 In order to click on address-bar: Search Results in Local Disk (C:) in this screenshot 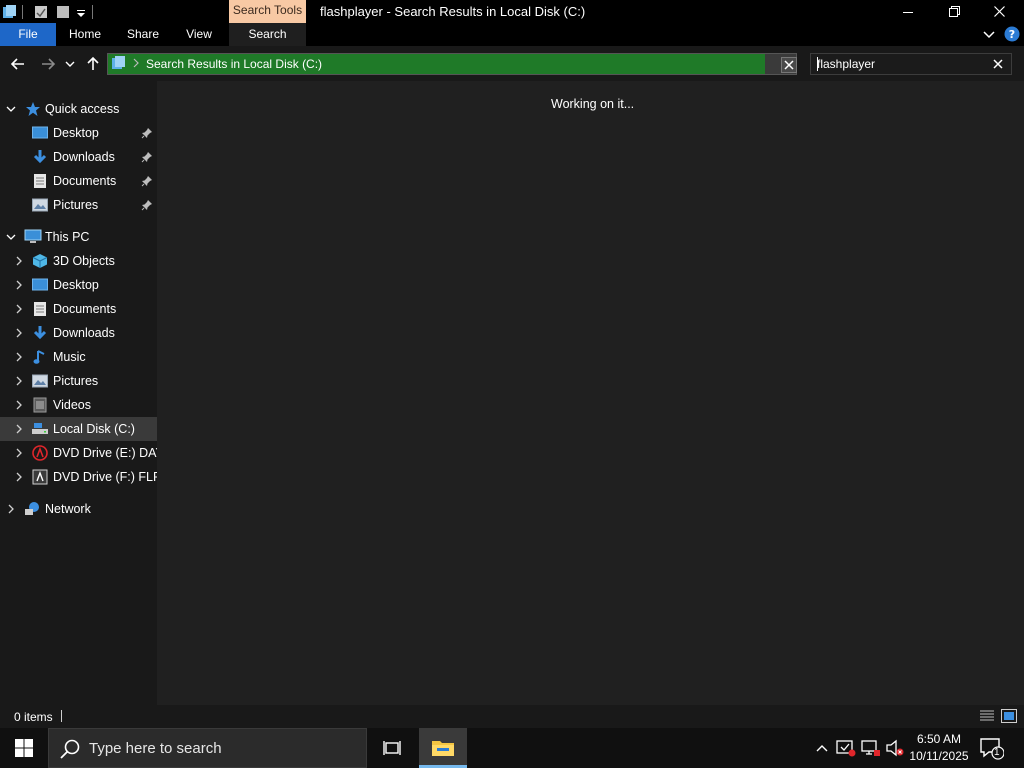, I will do `click(452, 64)`.